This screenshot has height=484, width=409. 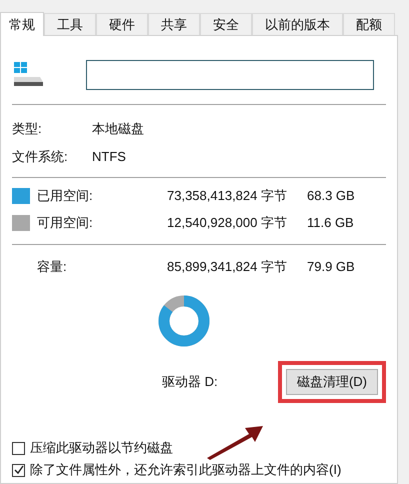 I want to click on info-label: 类型:, so click(x=27, y=129).